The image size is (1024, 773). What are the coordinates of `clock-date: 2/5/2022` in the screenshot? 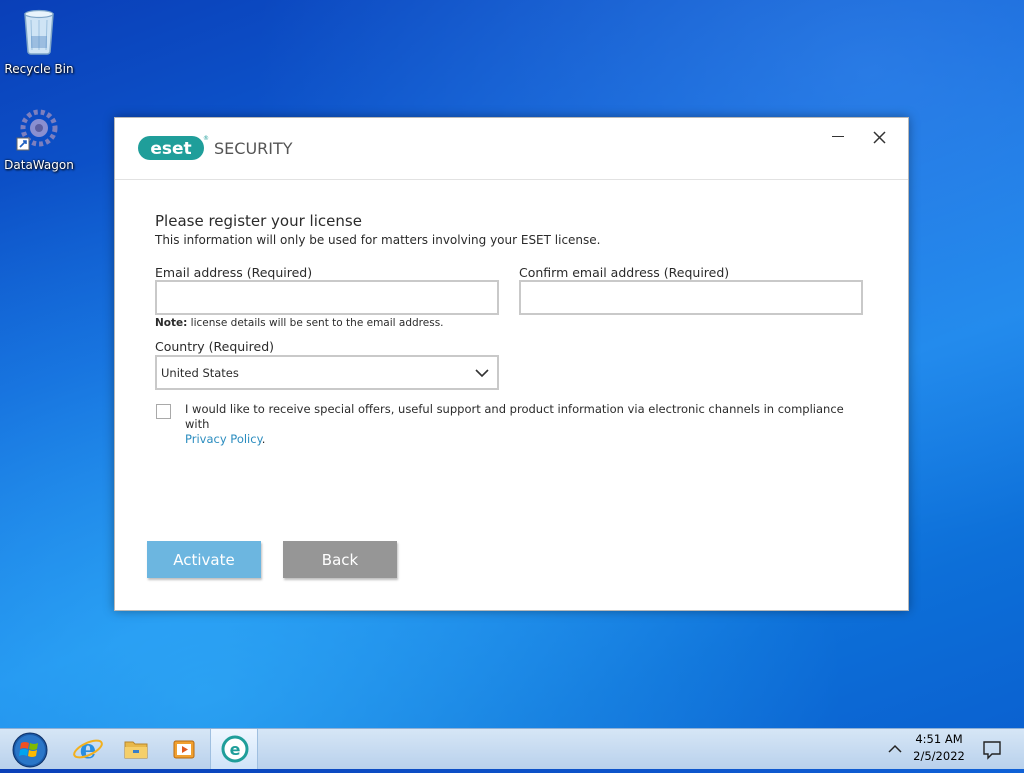 It's located at (939, 756).